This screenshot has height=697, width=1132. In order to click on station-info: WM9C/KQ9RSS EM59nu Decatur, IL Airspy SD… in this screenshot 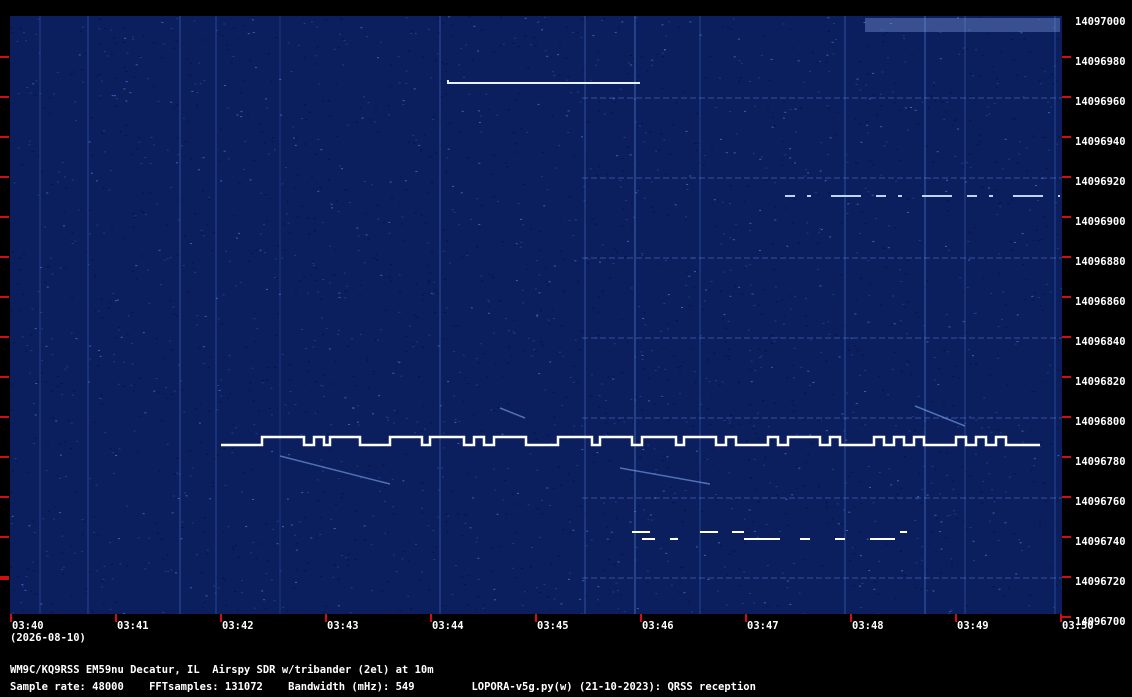, I will do `click(222, 670)`.